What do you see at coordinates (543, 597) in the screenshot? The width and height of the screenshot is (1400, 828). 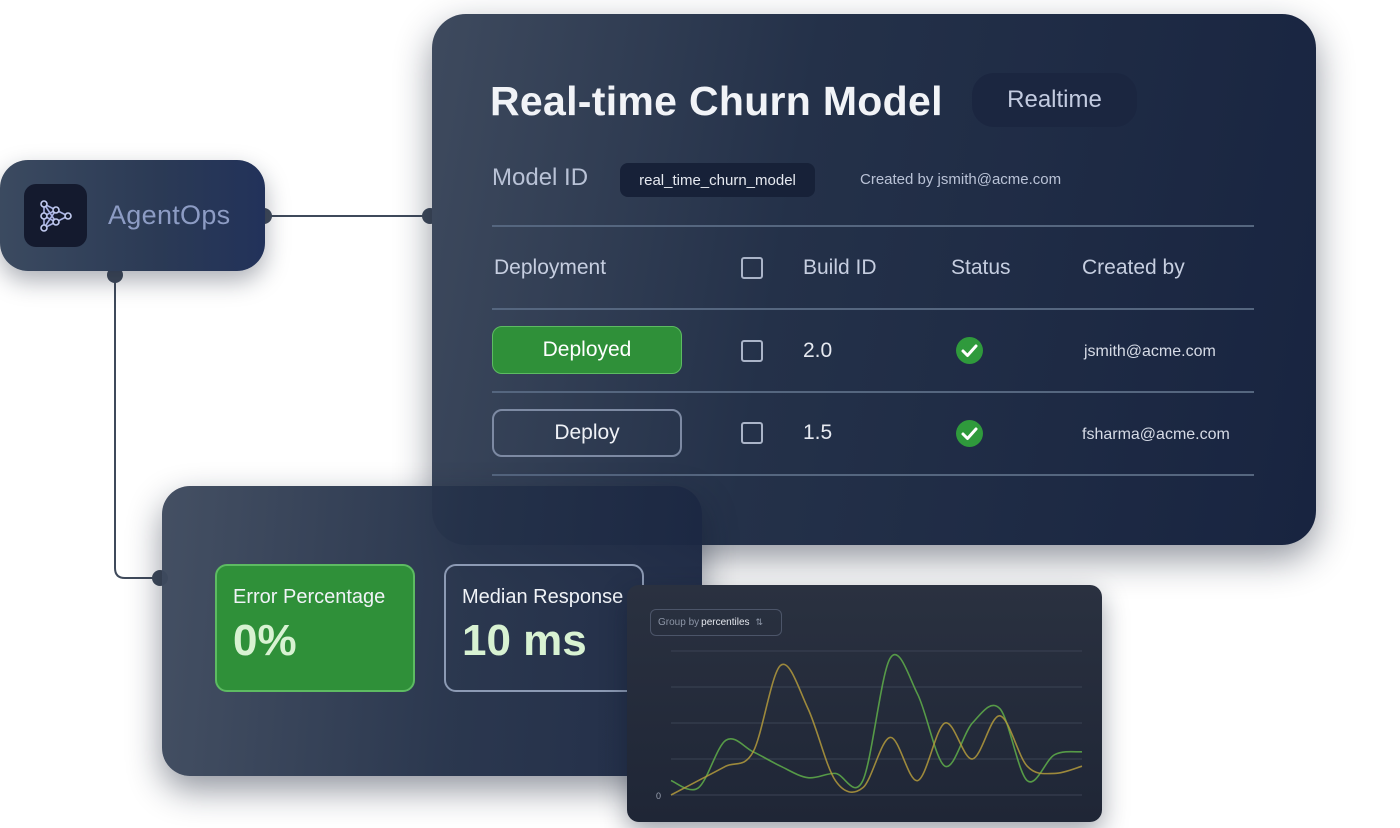 I see `metric-label: Median Response` at bounding box center [543, 597].